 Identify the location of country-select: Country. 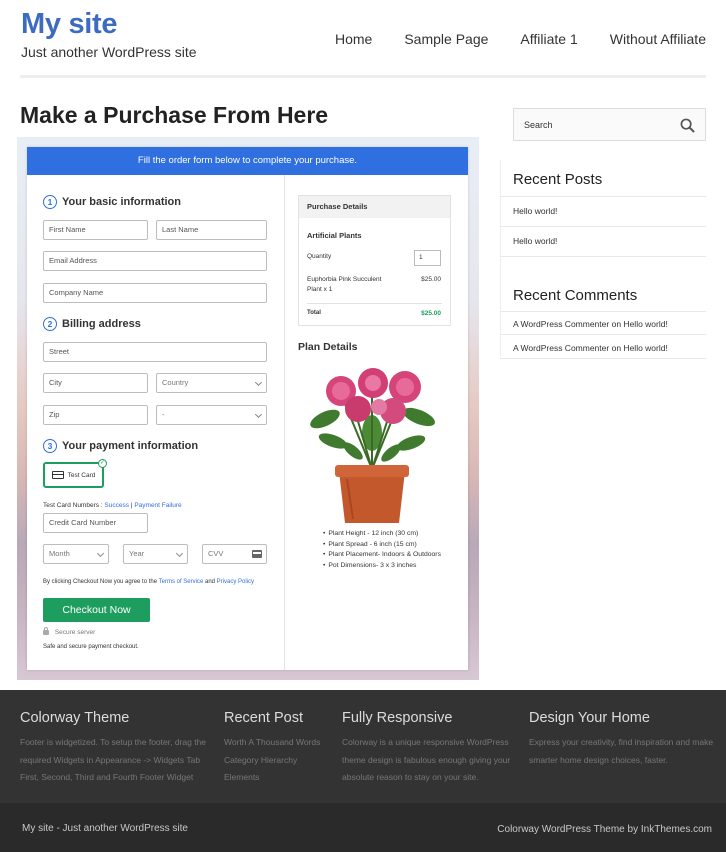
(211, 383).